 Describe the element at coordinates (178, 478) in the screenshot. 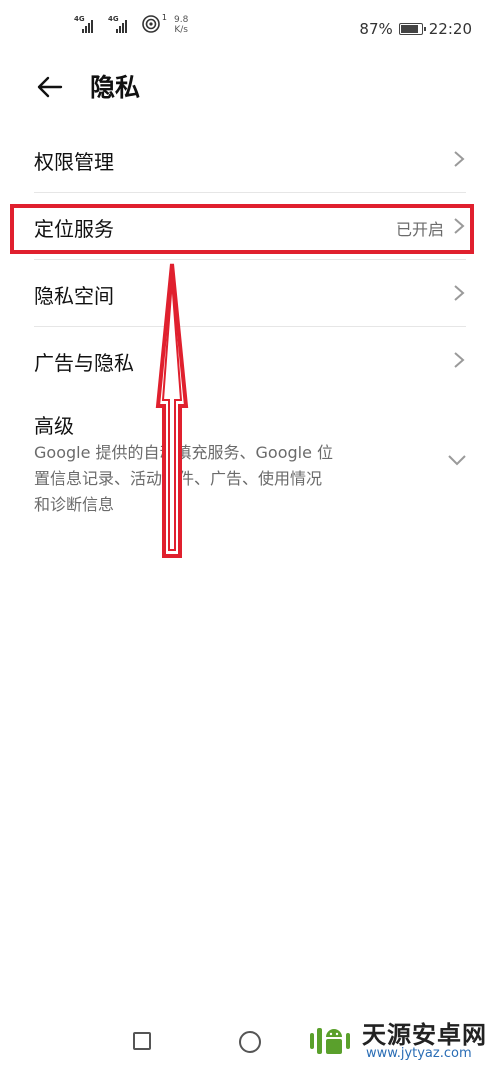

I see `advanced-description-line: 置信息记录、活动控件、广告、使用情况` at that location.